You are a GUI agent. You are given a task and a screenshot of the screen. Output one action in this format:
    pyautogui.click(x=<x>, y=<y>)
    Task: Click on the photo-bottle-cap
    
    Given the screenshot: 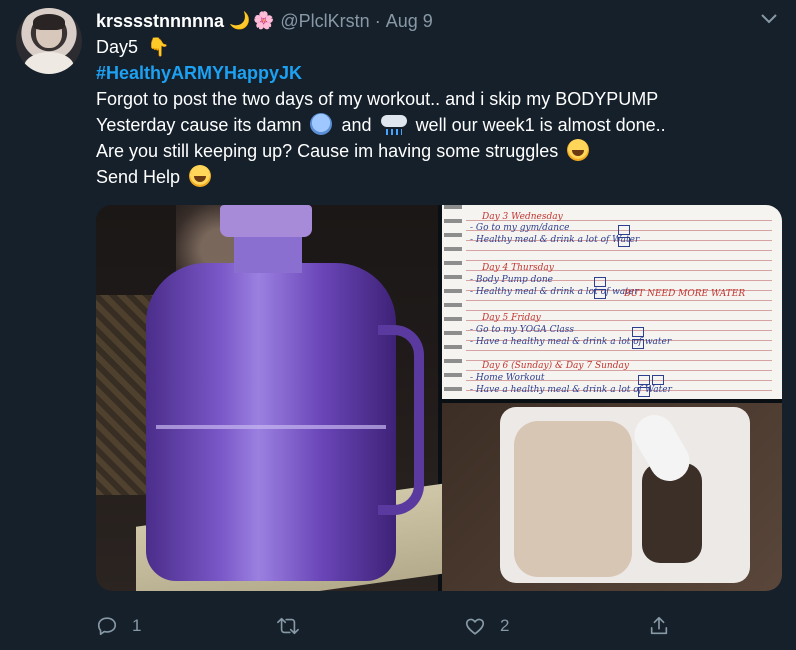 What is the action you would take?
    pyautogui.click(x=266, y=221)
    